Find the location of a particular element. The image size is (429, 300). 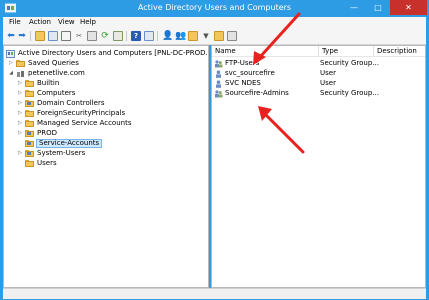

show-hide-console-tree-icon is located at coordinates (53, 36).